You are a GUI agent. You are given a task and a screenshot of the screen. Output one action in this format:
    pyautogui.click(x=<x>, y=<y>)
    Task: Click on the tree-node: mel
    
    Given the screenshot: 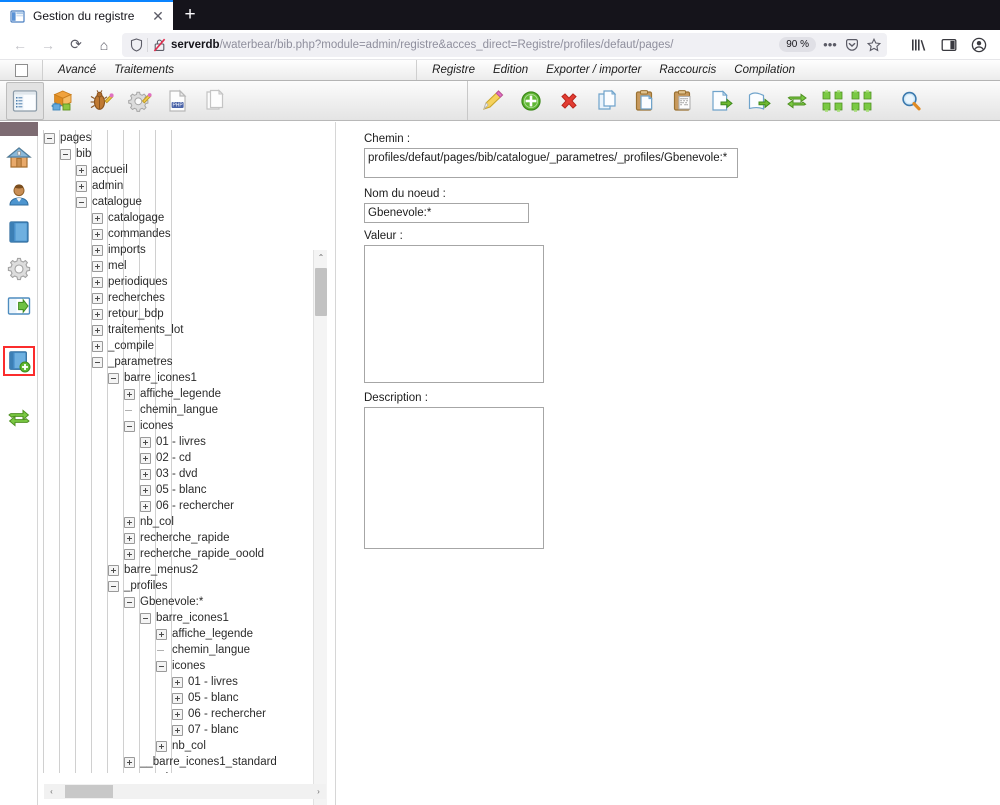 What is the action you would take?
    pyautogui.click(x=181, y=266)
    